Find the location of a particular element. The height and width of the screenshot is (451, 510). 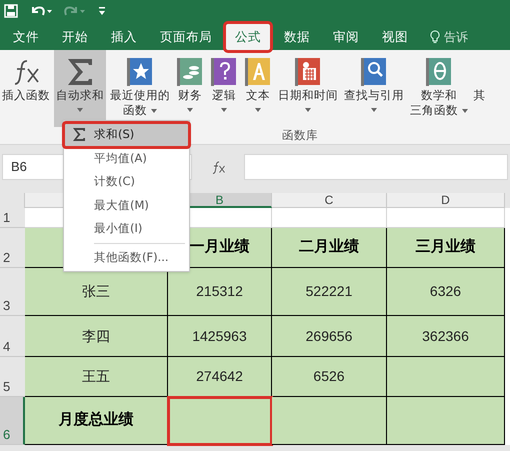

ribbon-tab: 页面布局 is located at coordinates (186, 37).